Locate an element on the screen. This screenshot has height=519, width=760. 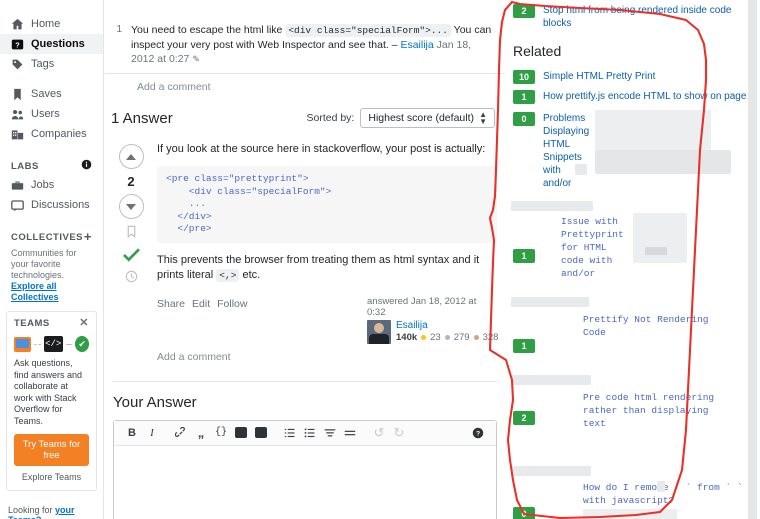
sidebar-item-discussions: Discussions is located at coordinates (51, 205).